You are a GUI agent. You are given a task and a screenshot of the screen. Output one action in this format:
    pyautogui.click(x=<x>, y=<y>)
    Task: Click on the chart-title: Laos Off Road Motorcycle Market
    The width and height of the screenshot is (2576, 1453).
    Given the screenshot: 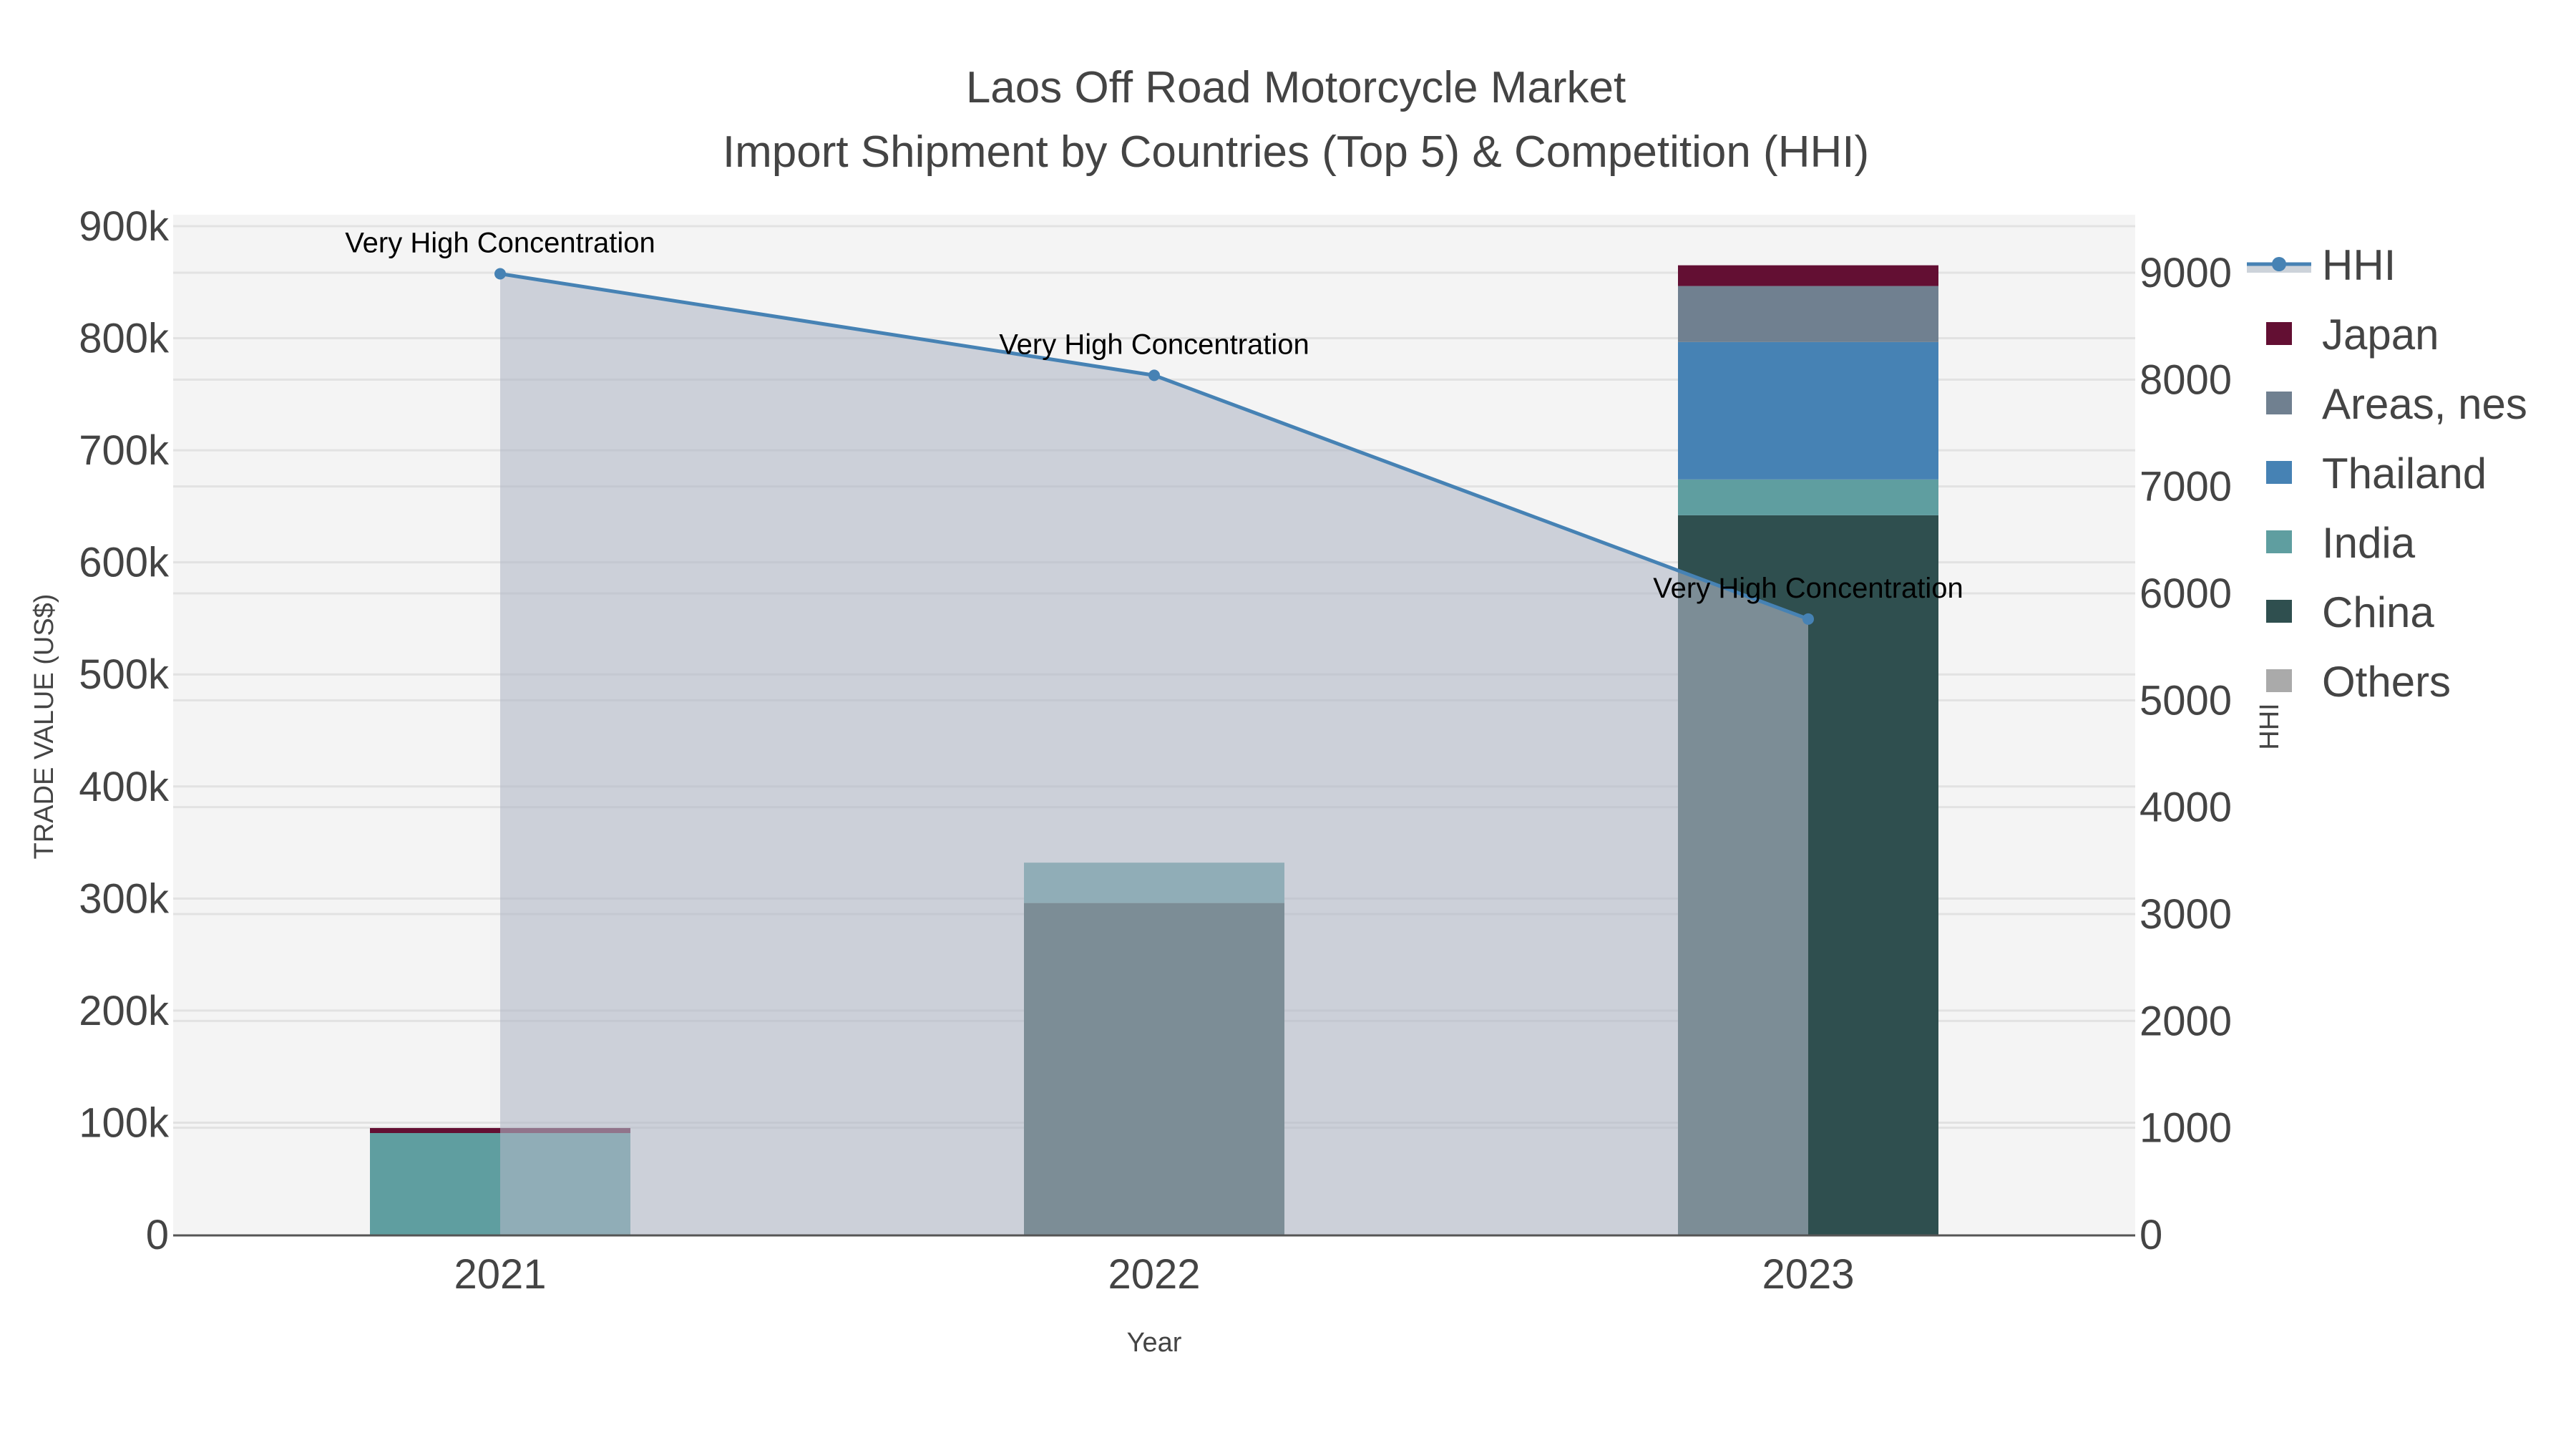 What is the action you would take?
    pyautogui.click(x=1296, y=87)
    